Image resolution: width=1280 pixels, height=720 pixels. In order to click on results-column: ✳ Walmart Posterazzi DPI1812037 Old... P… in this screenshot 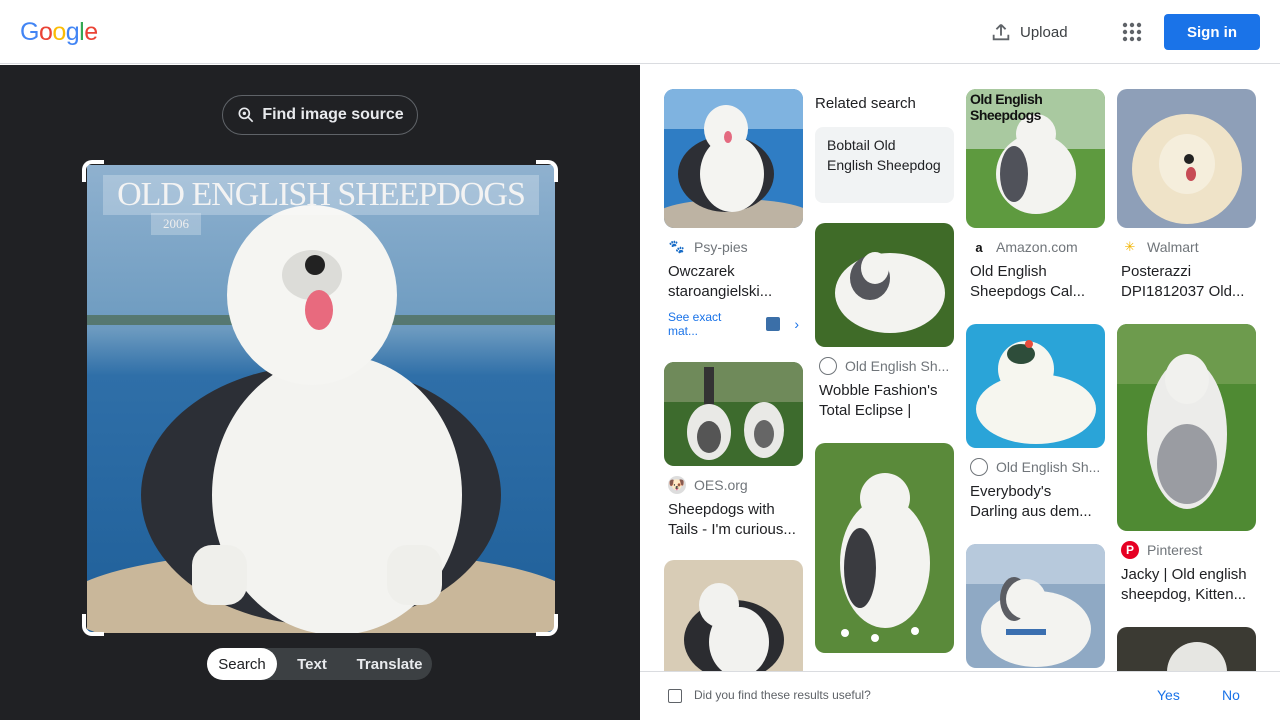, I will do `click(1186, 380)`.